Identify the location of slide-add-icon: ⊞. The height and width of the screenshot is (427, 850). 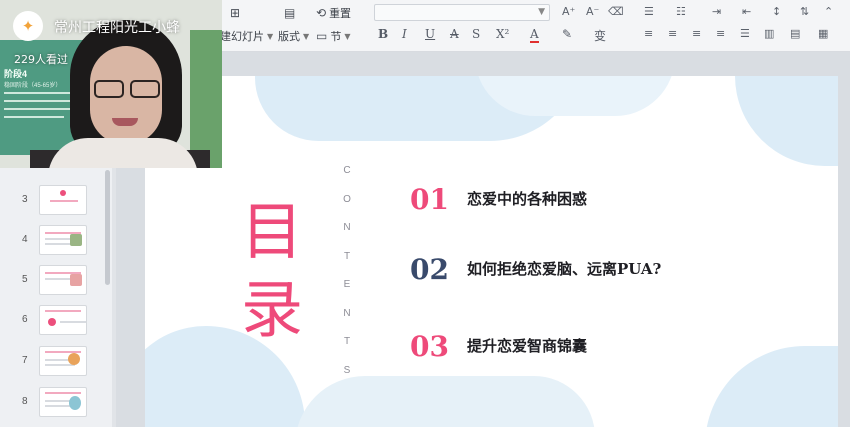
(235, 13).